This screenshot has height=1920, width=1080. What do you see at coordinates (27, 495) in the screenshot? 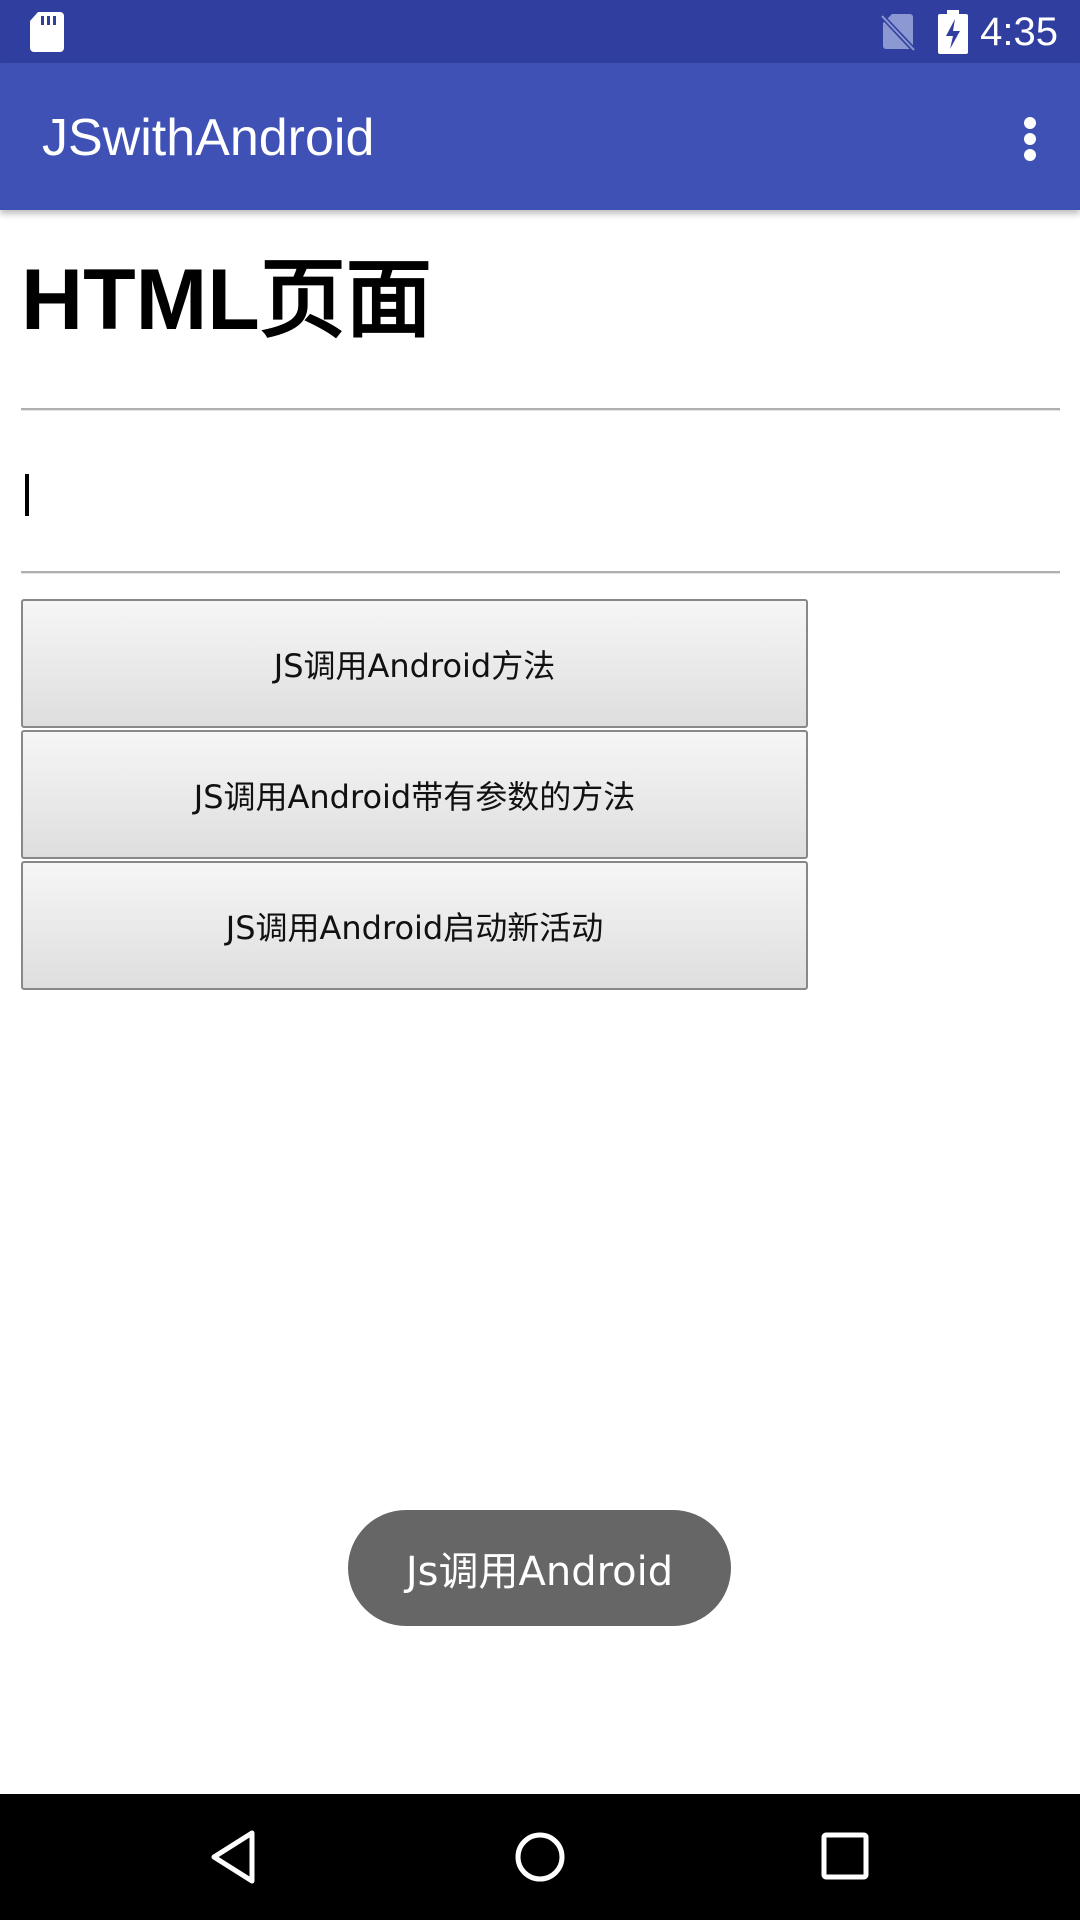
I see `text-caret` at bounding box center [27, 495].